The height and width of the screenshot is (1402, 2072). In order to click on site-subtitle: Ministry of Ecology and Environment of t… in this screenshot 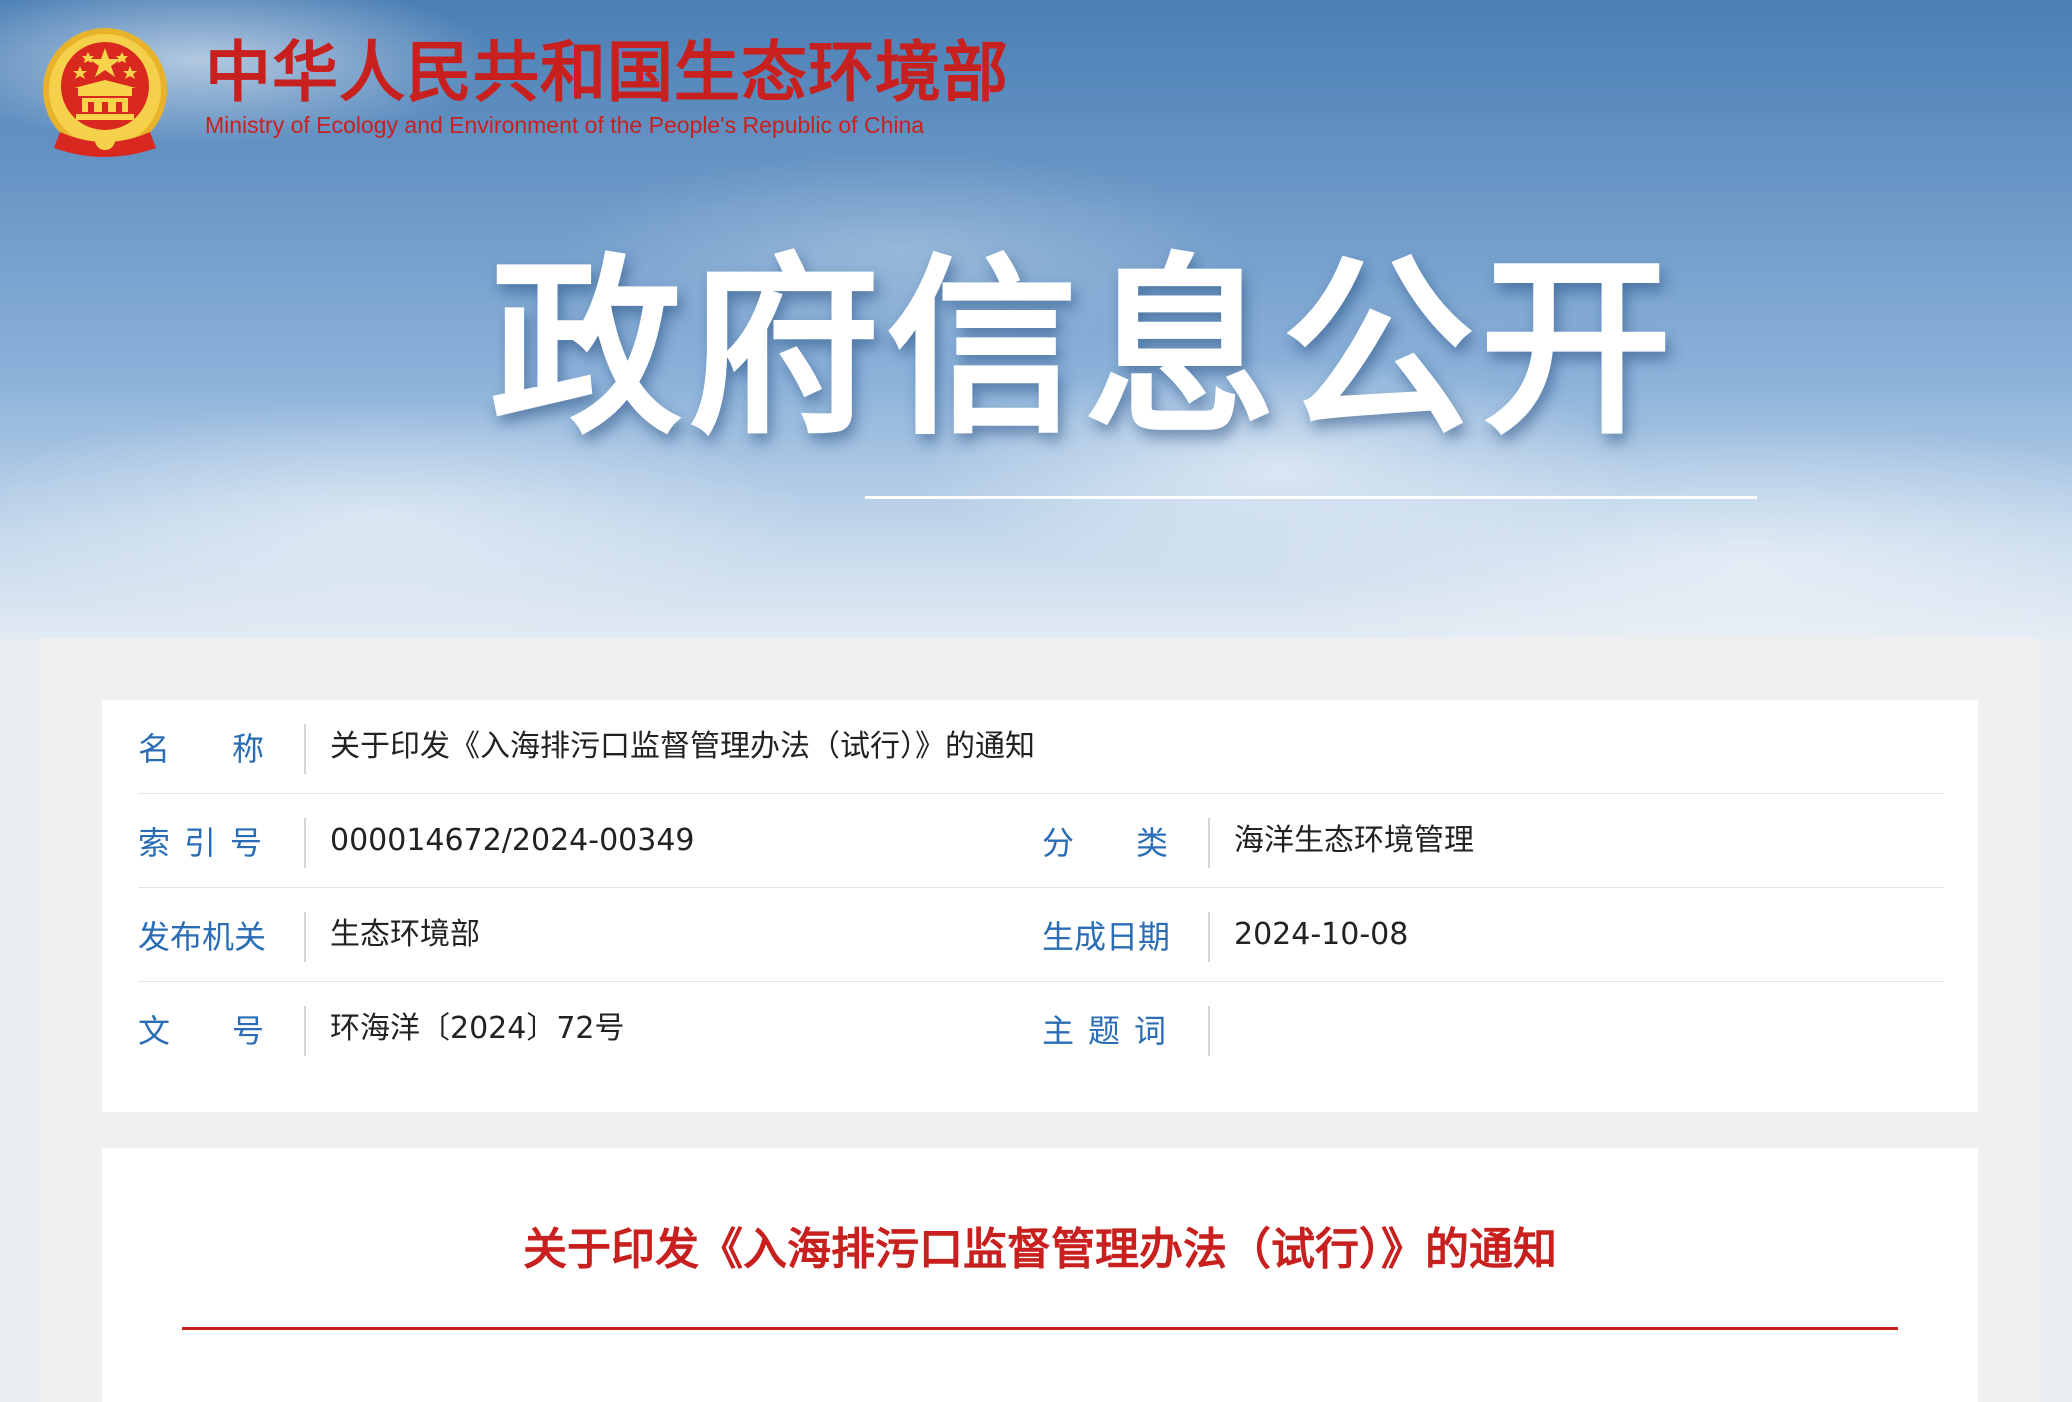, I will do `click(564, 125)`.